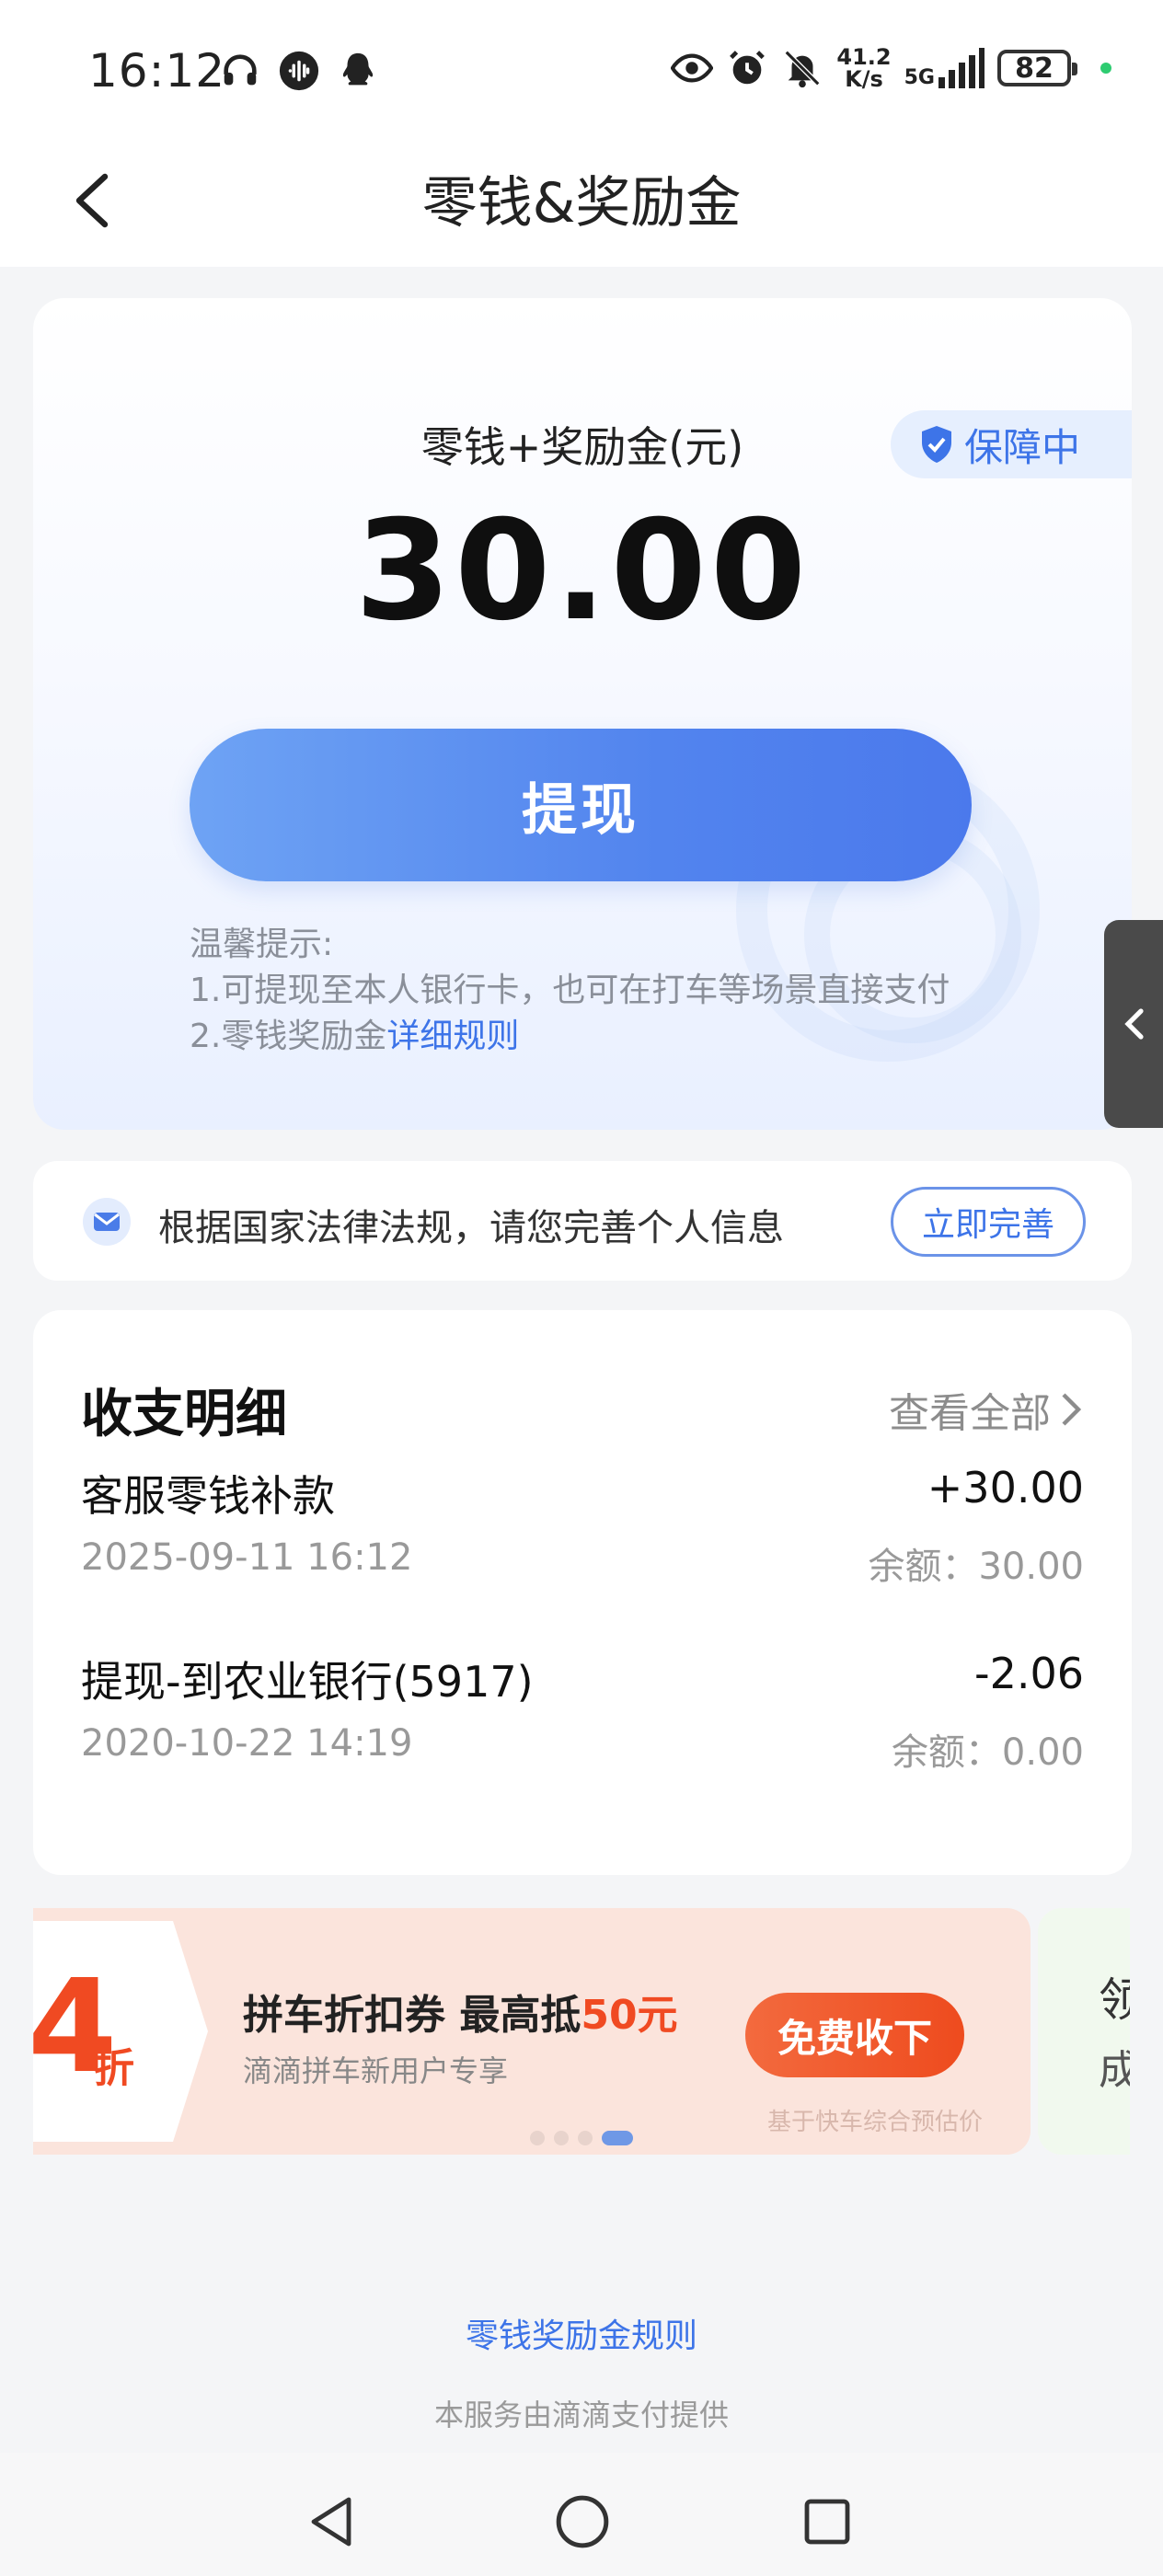  I want to click on battery-indicator: 82, so click(1037, 68).